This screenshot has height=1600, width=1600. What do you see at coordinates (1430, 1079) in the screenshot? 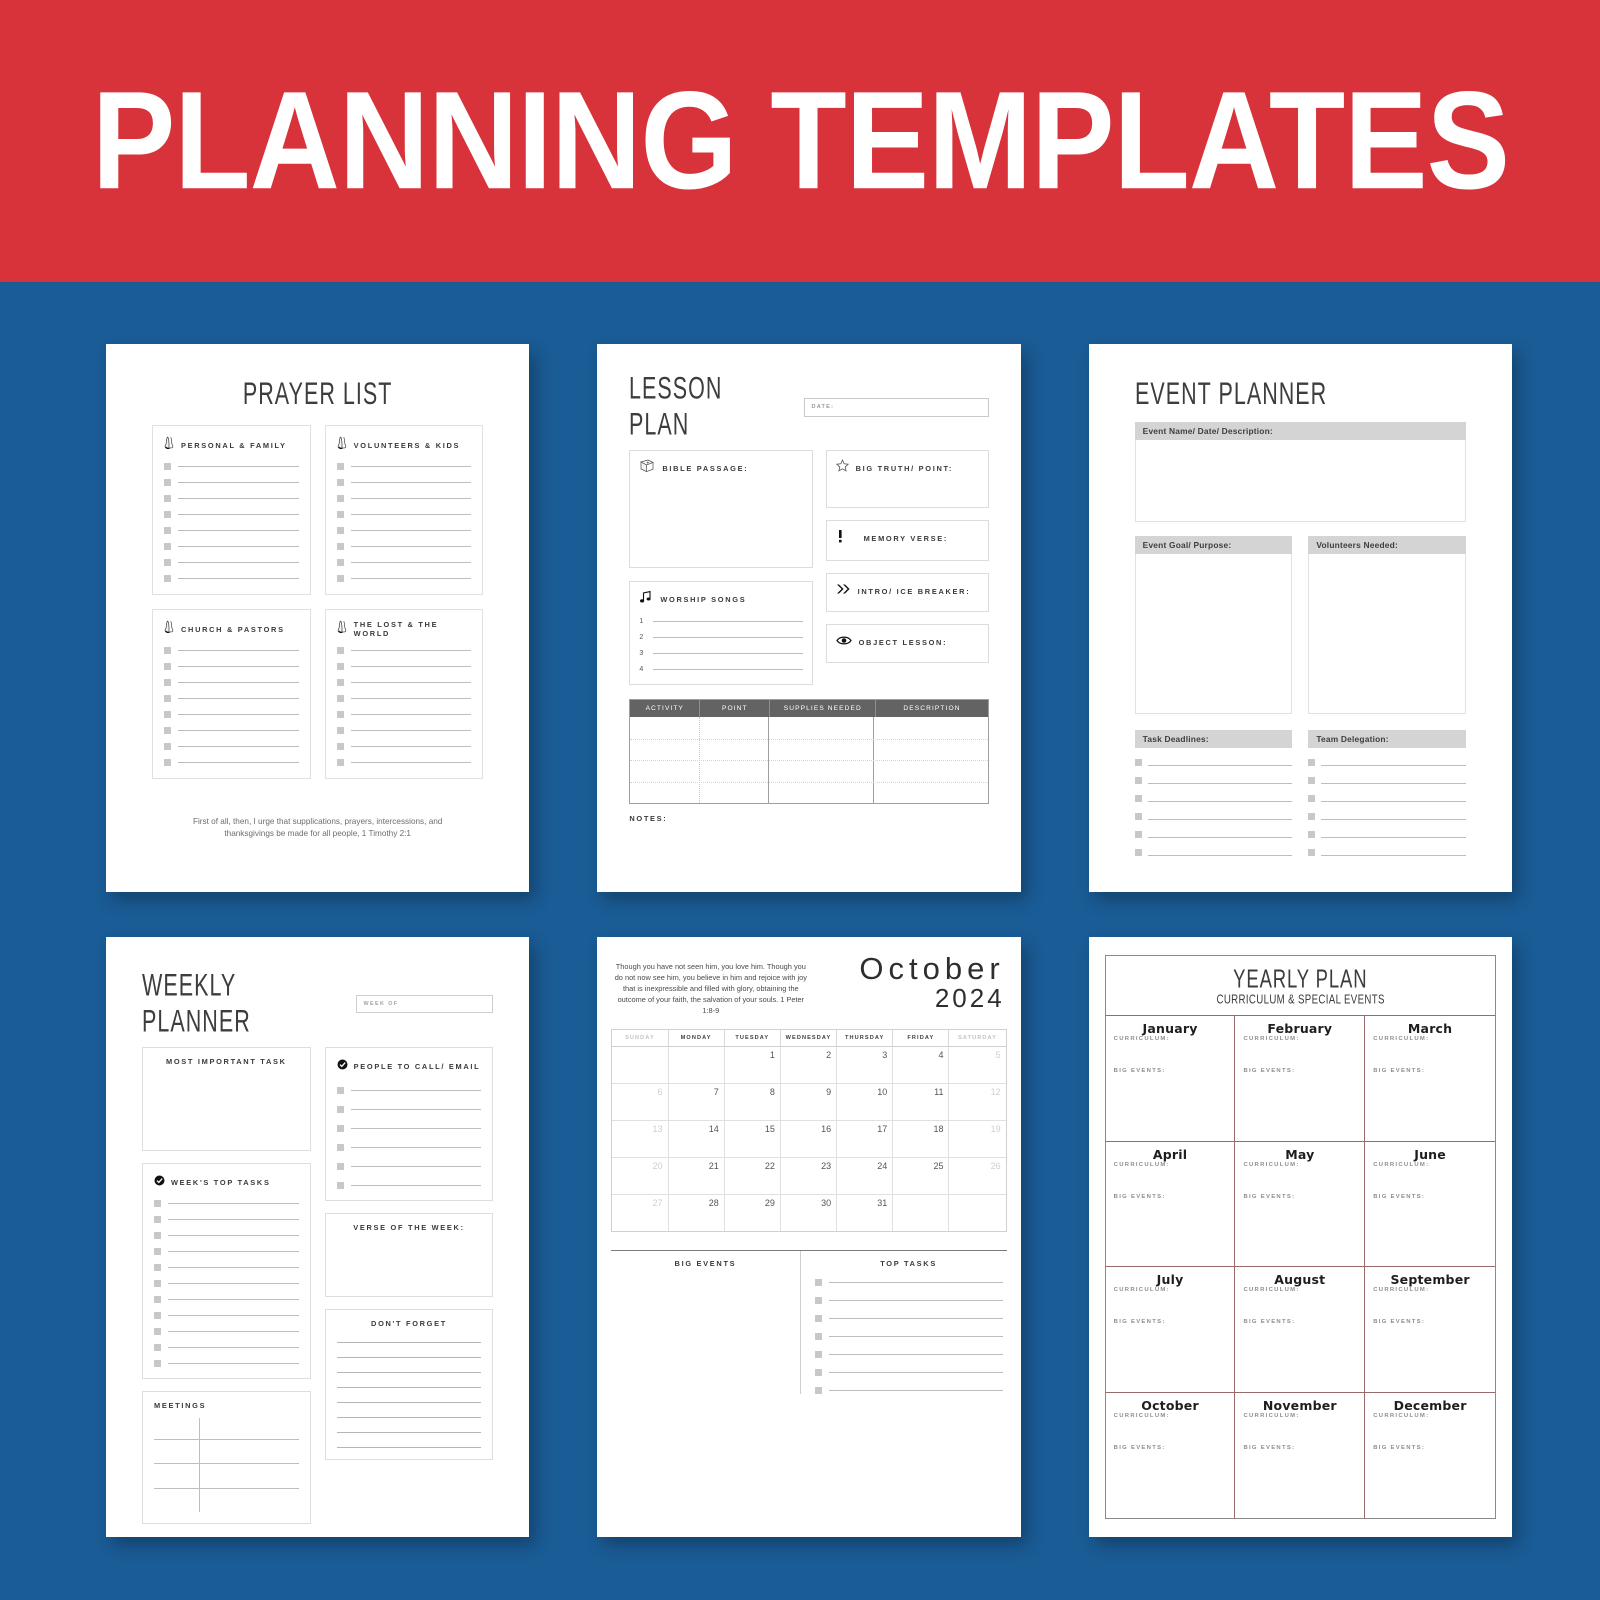
I see `month-cell-march: March CURRICULUM: BIG EVENTS:` at bounding box center [1430, 1079].